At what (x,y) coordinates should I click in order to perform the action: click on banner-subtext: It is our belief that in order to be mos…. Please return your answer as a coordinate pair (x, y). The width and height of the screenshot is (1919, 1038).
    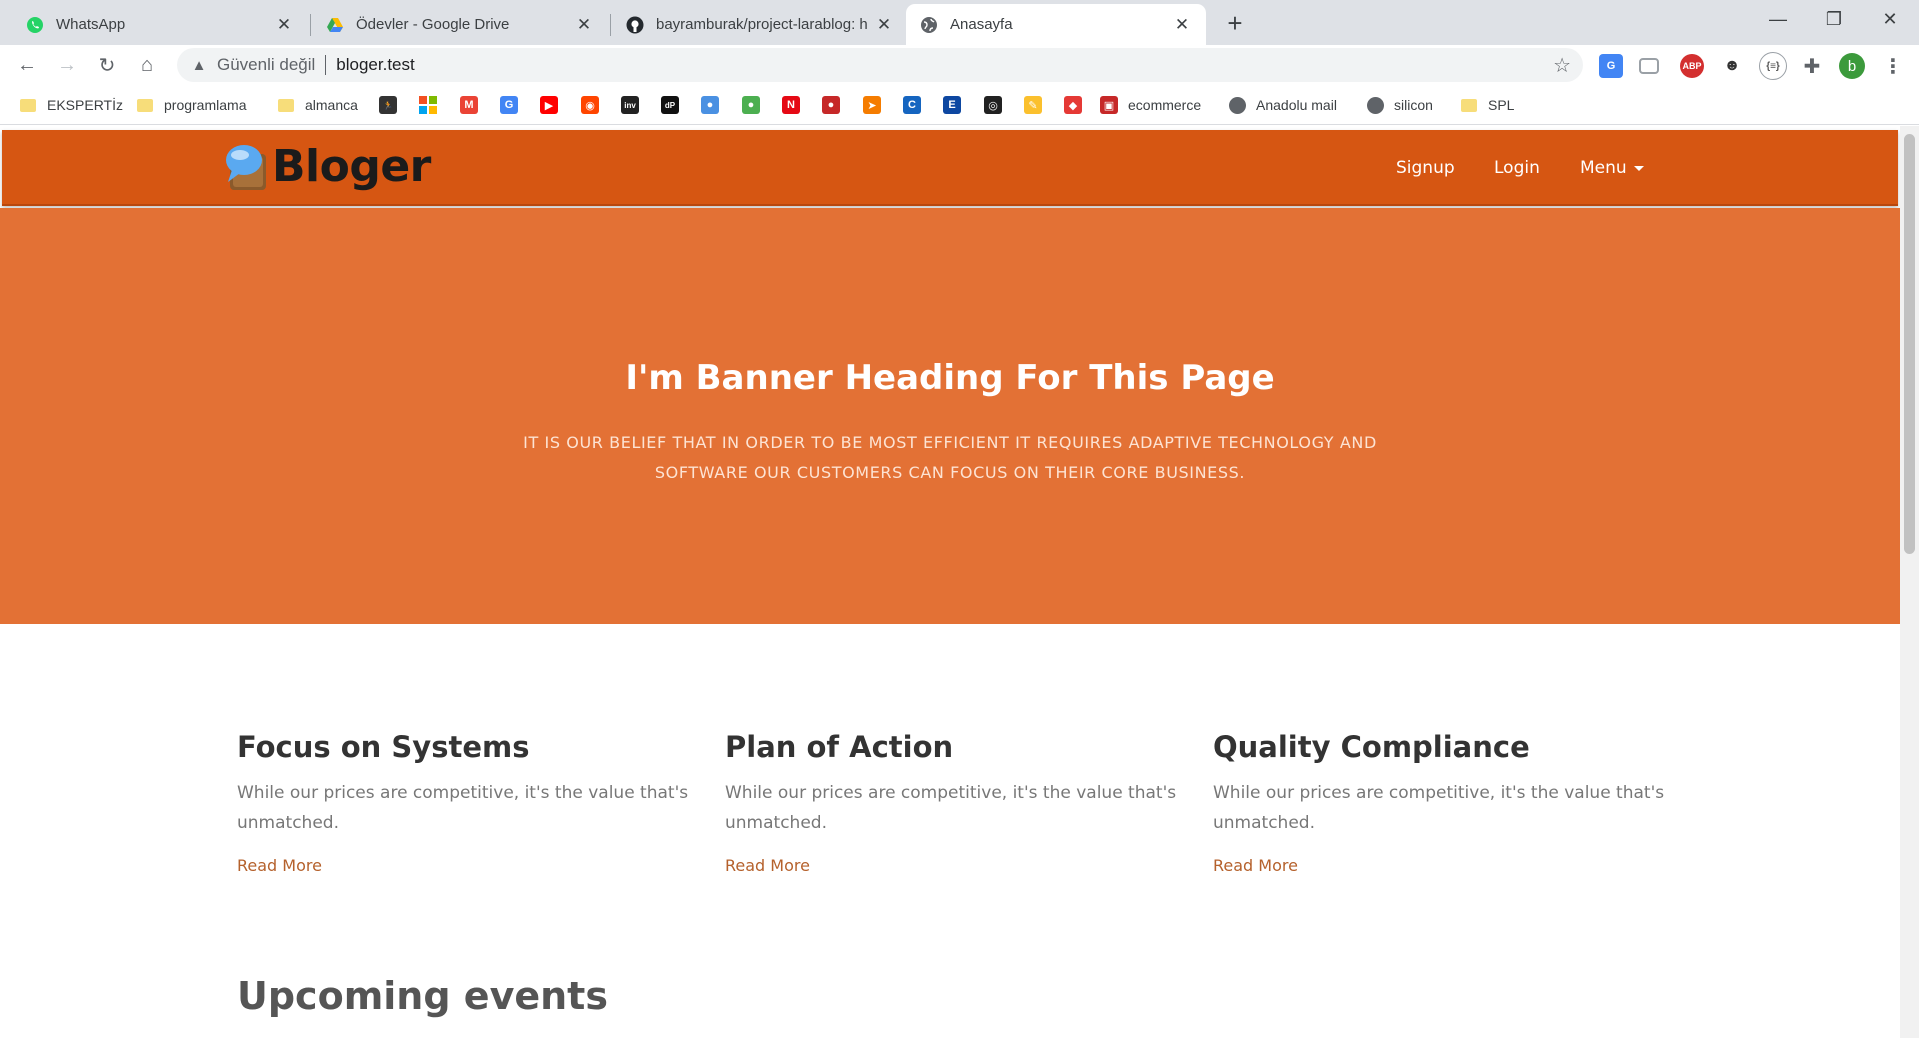
    Looking at the image, I should click on (950, 457).